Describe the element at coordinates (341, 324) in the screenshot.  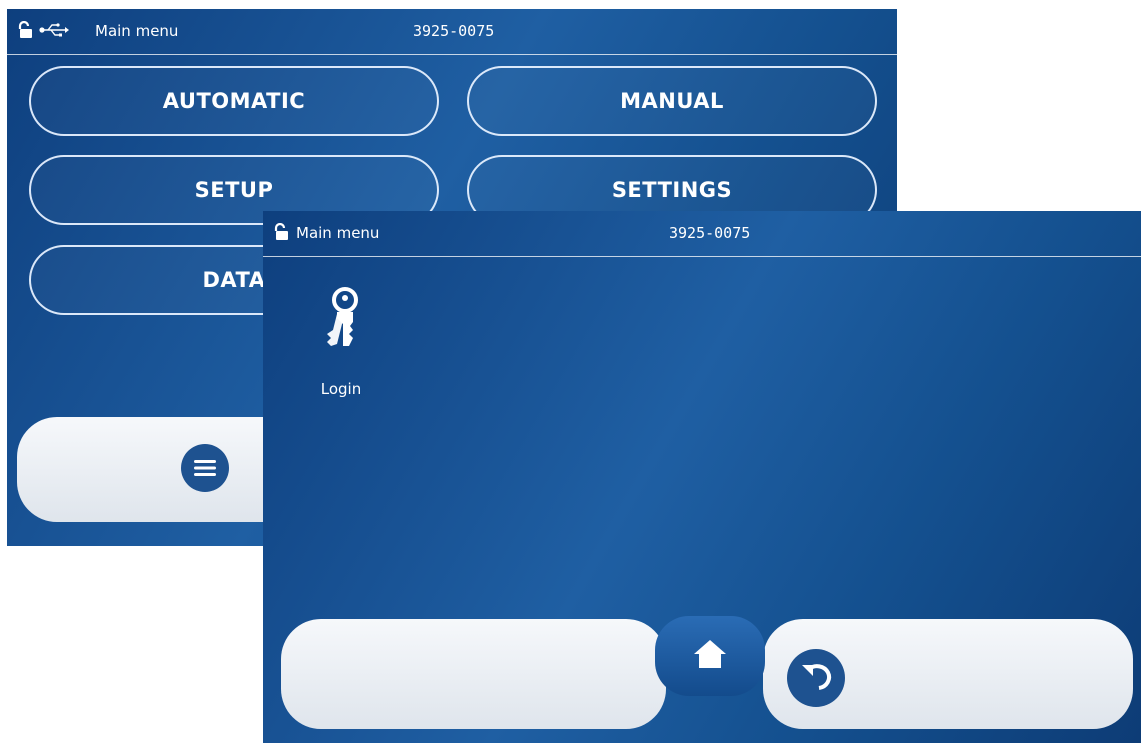
I see `keys-icon` at that location.